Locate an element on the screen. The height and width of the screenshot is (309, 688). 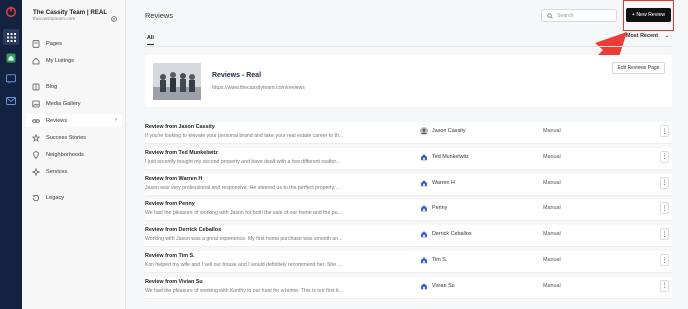
logo-icon is located at coordinates (11, 12).